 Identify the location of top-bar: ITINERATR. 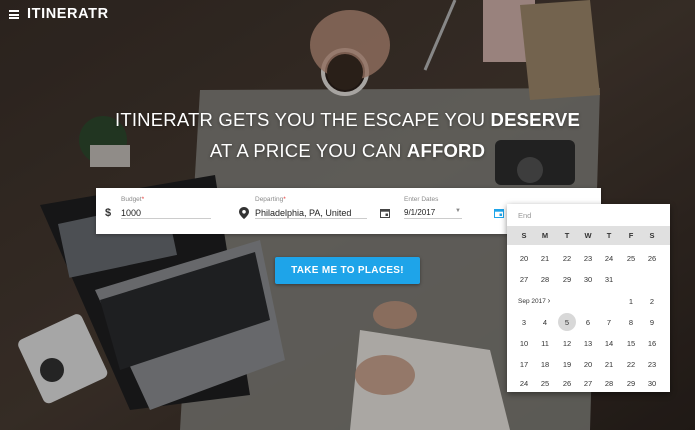
(347, 15).